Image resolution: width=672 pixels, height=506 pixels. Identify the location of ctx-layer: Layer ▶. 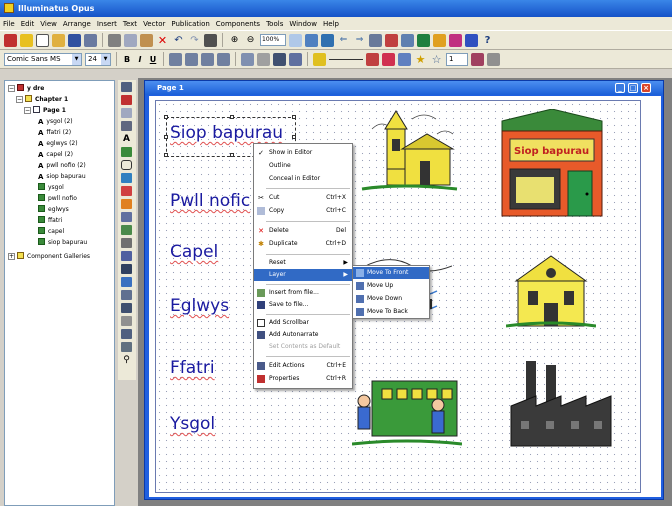
(303, 275).